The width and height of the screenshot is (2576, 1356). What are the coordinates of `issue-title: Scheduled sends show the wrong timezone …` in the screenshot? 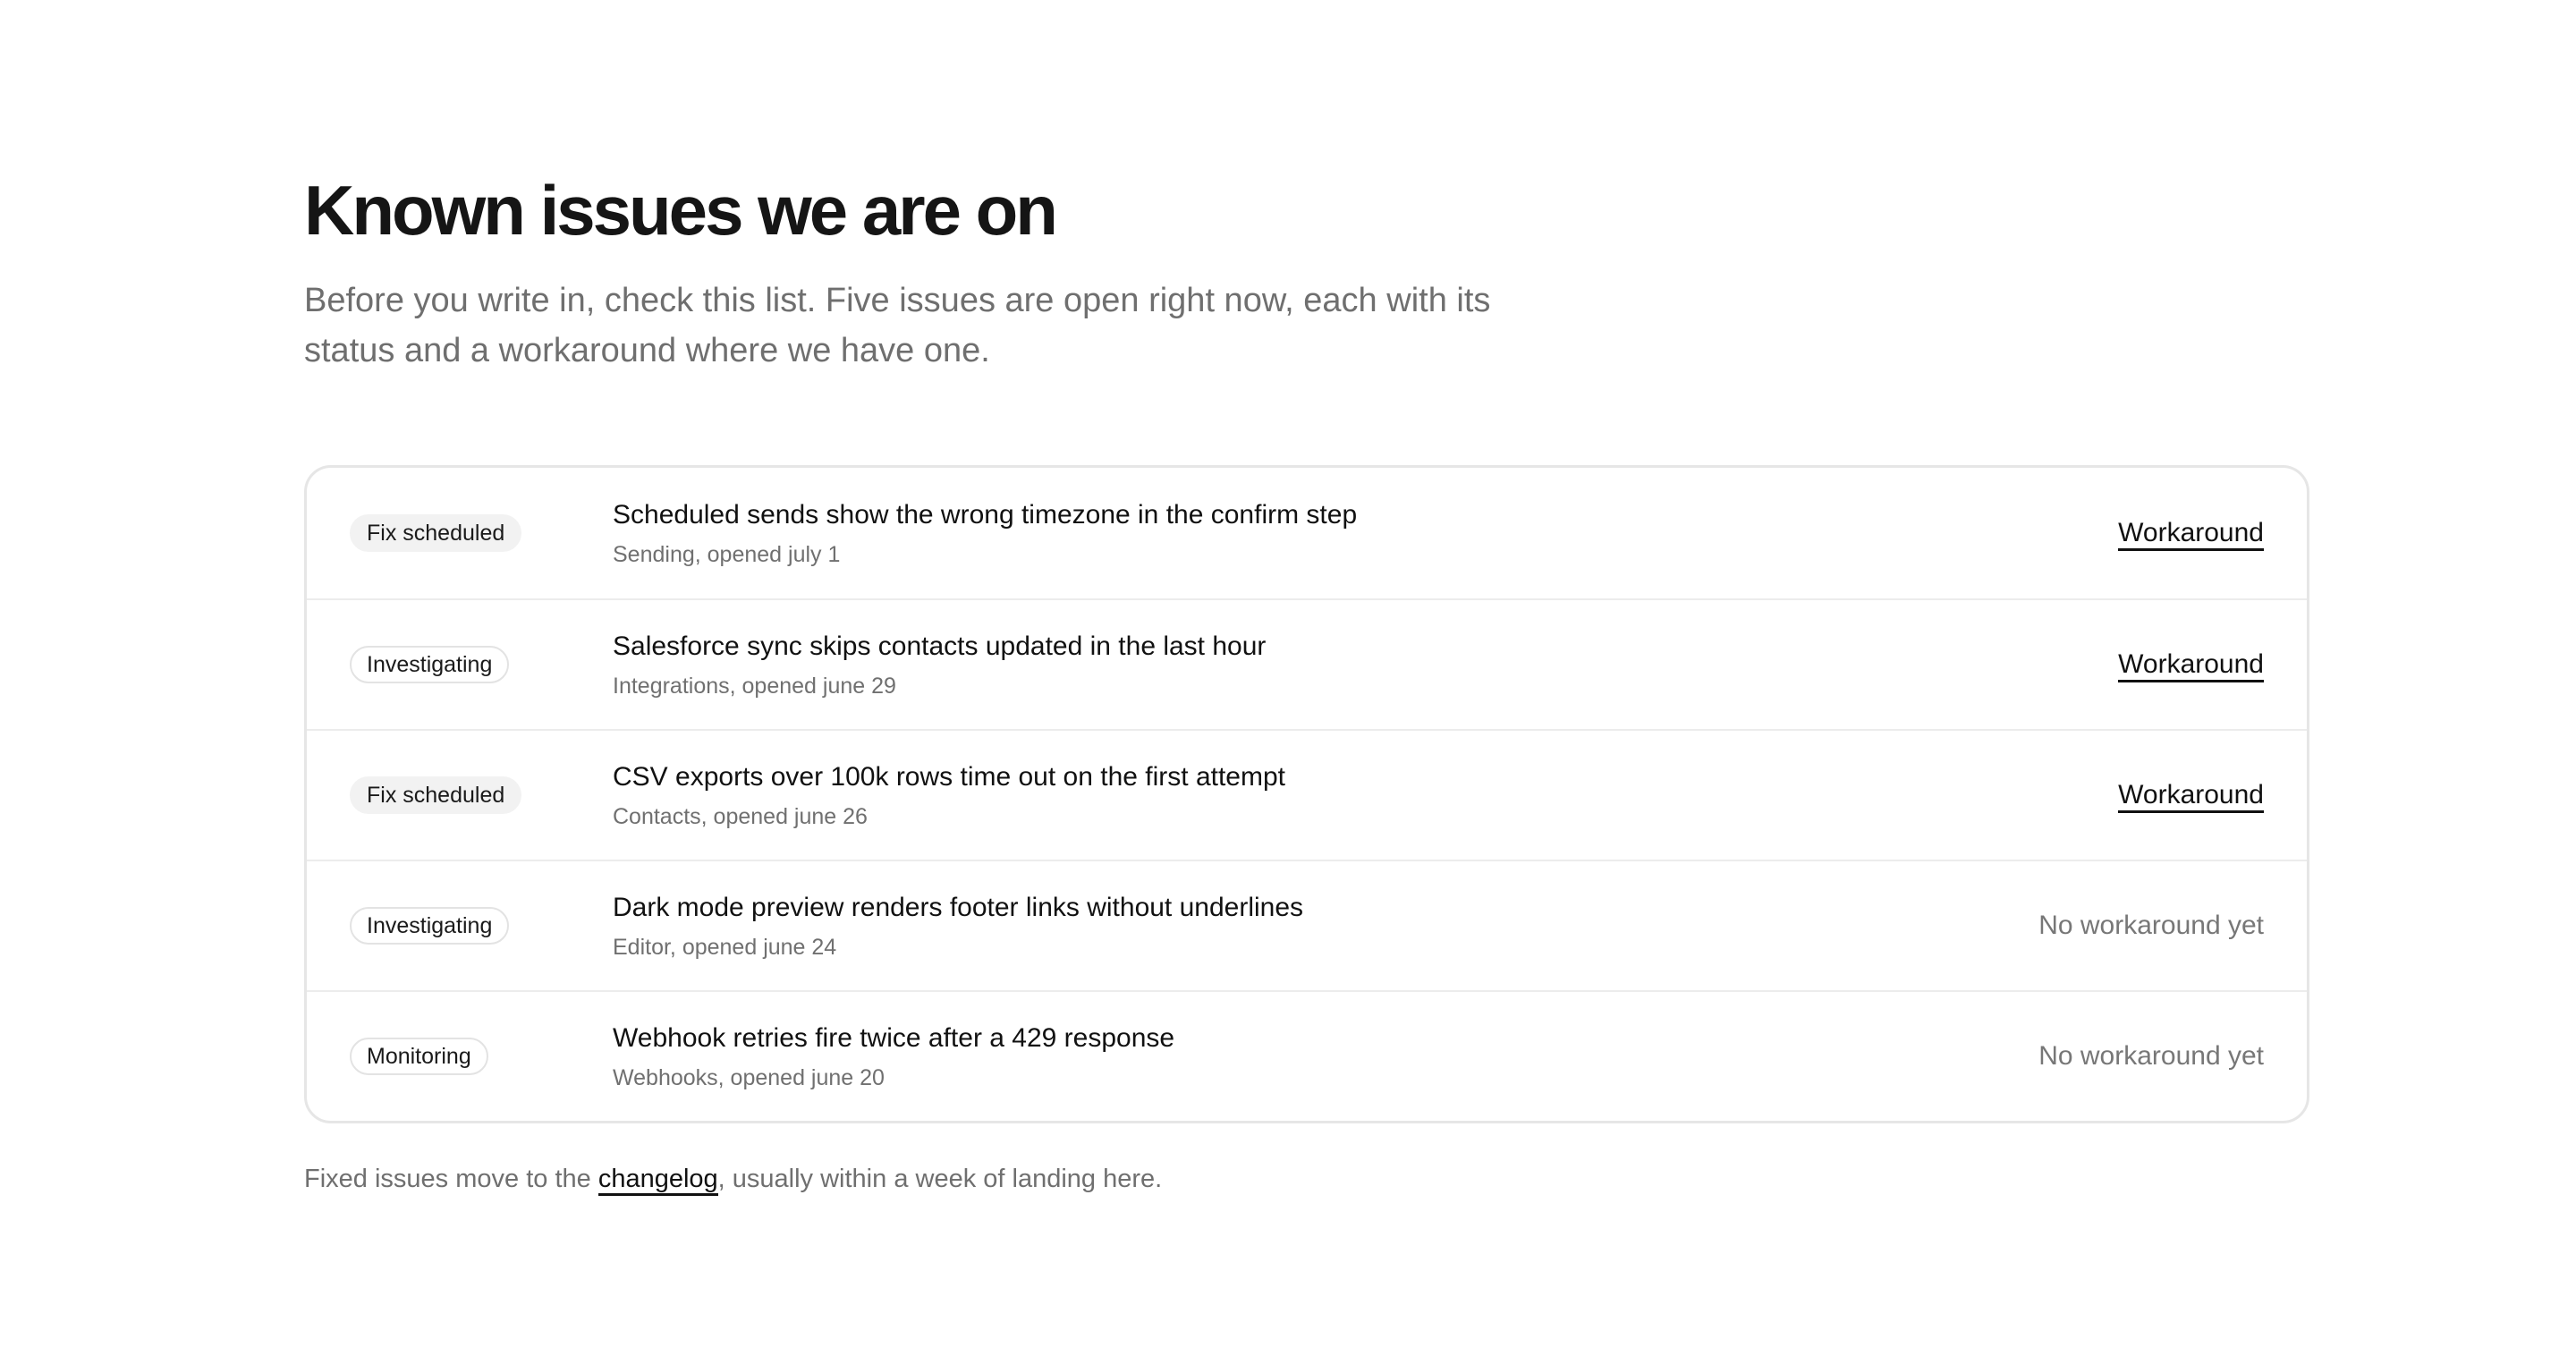 It's located at (985, 515).